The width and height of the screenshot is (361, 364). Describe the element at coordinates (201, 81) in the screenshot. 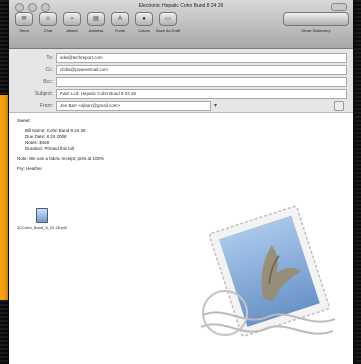

I see `bcc-field` at that location.